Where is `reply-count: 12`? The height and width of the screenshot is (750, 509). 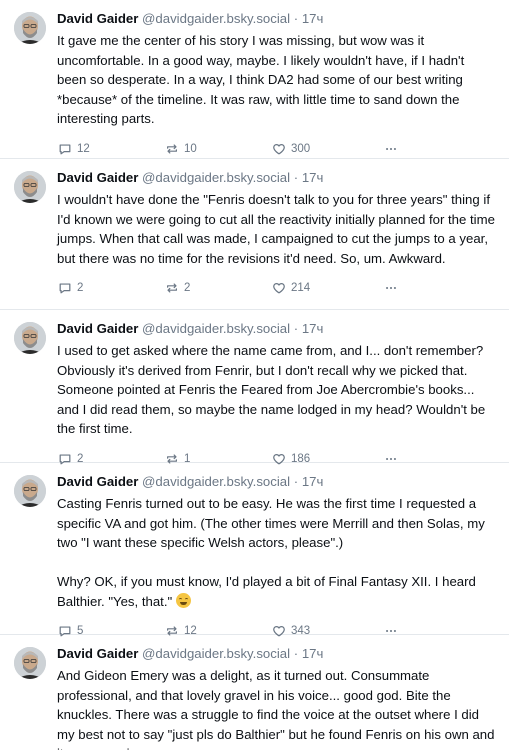
reply-count: 12 is located at coordinates (83, 148).